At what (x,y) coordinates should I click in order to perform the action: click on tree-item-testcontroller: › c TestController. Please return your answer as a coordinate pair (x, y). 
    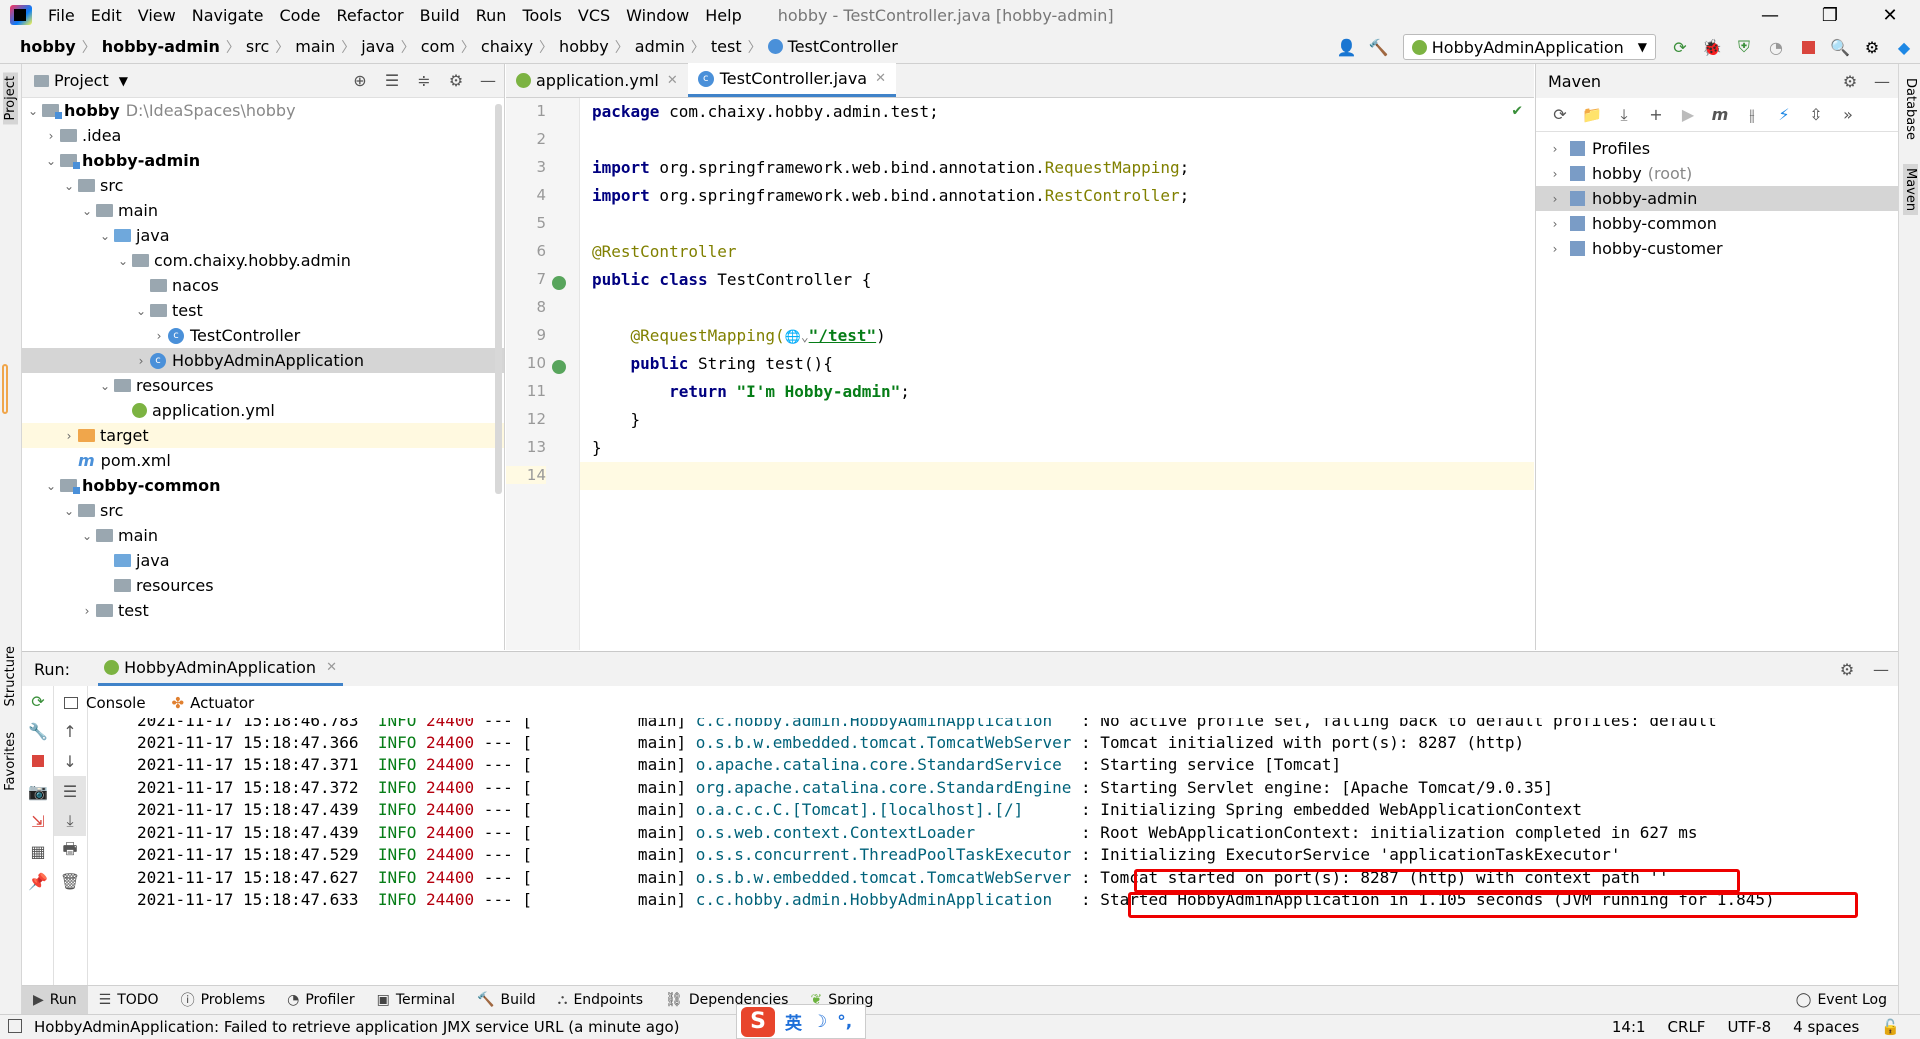
    Looking at the image, I should click on (263, 335).